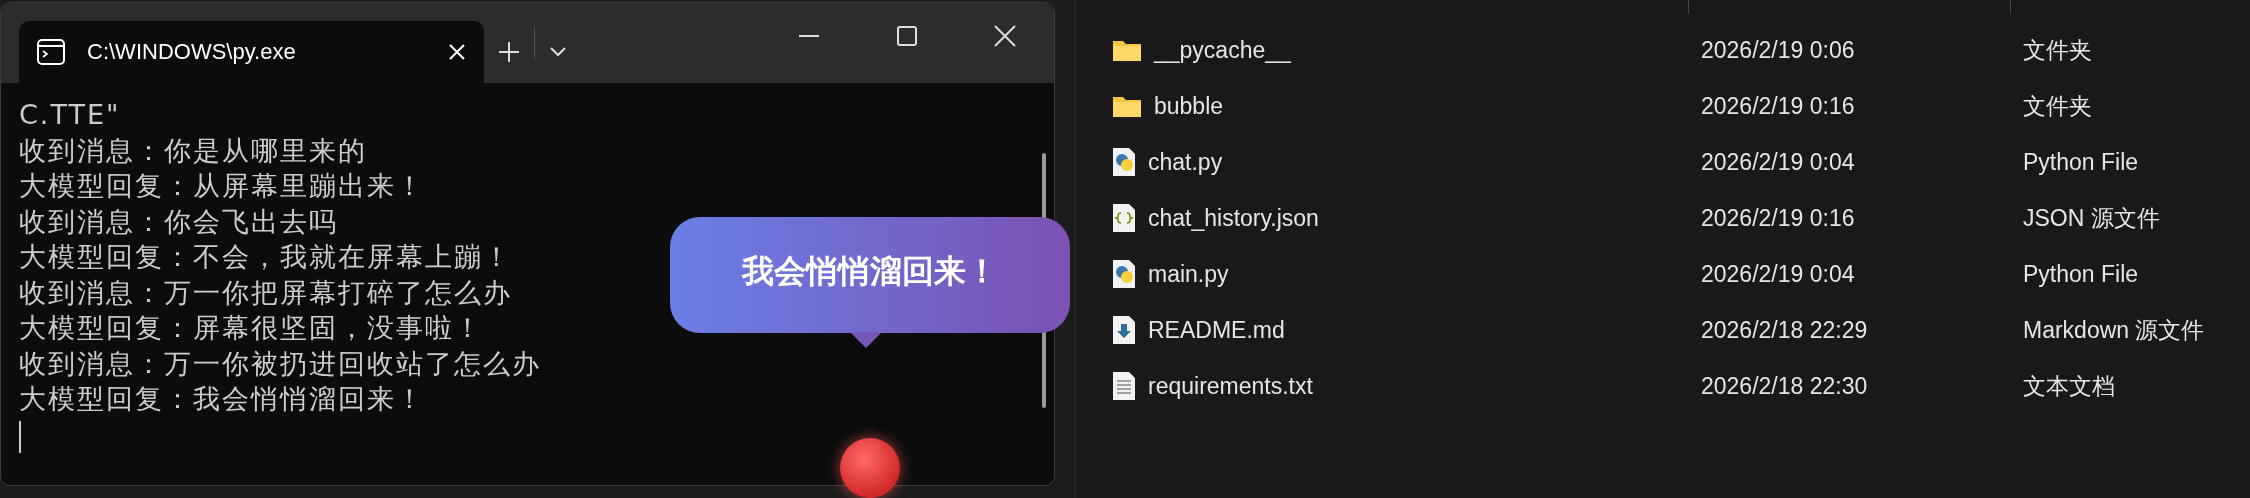  Describe the element at coordinates (2069, 386) in the screenshot. I see `file-type: 文本文档` at that location.